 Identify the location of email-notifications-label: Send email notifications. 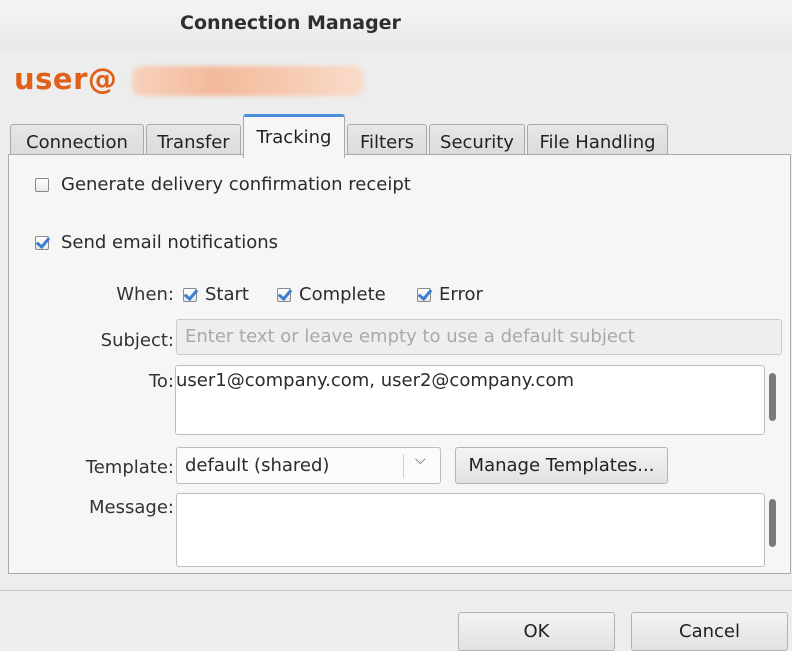
(170, 242).